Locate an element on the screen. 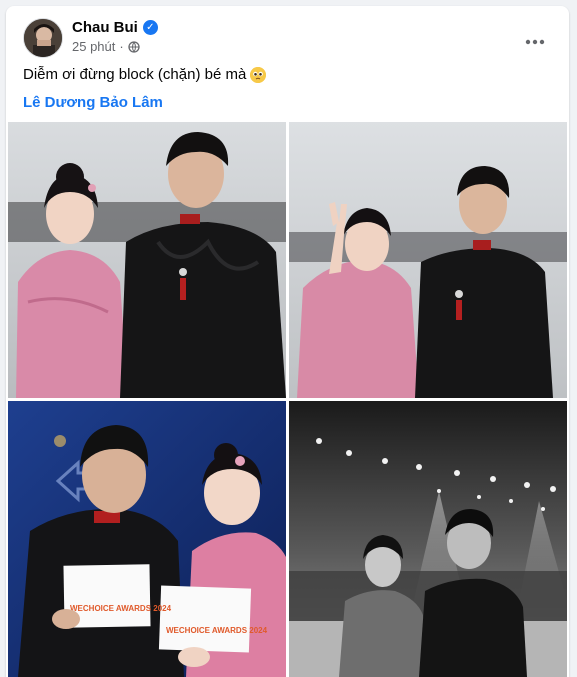 The width and height of the screenshot is (577, 677). pleading-face-emoji-icon is located at coordinates (258, 74).